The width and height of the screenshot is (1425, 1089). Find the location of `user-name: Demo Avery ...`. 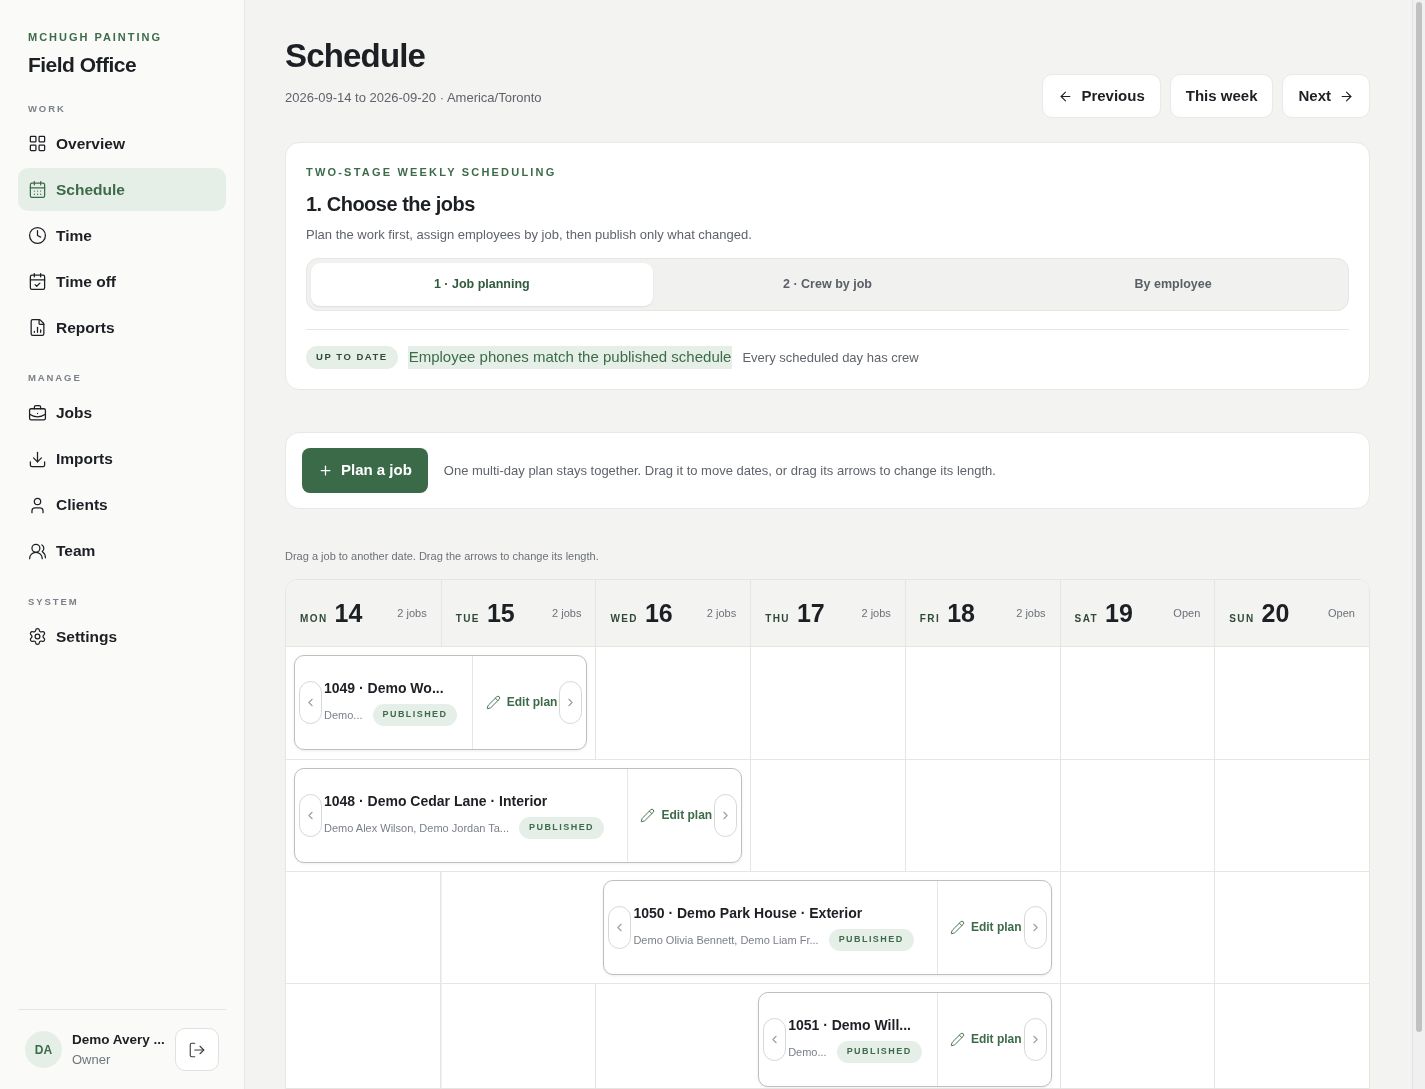

user-name: Demo Avery ... is located at coordinates (118, 1039).